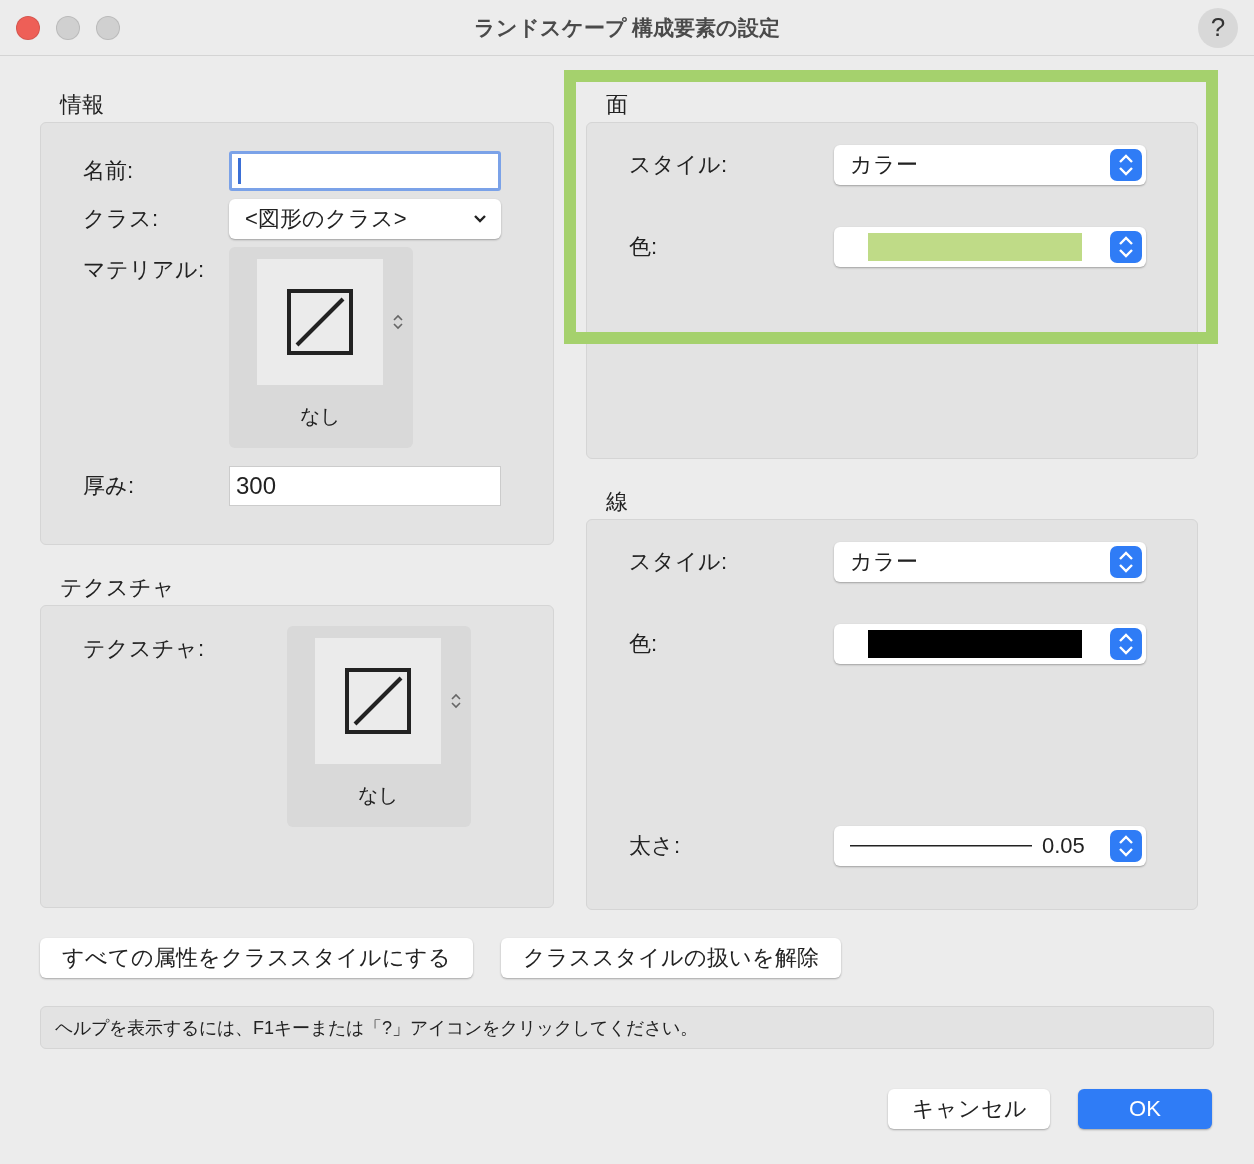 This screenshot has height=1164, width=1254. Describe the element at coordinates (1218, 27) in the screenshot. I see `help-button: ?` at that location.